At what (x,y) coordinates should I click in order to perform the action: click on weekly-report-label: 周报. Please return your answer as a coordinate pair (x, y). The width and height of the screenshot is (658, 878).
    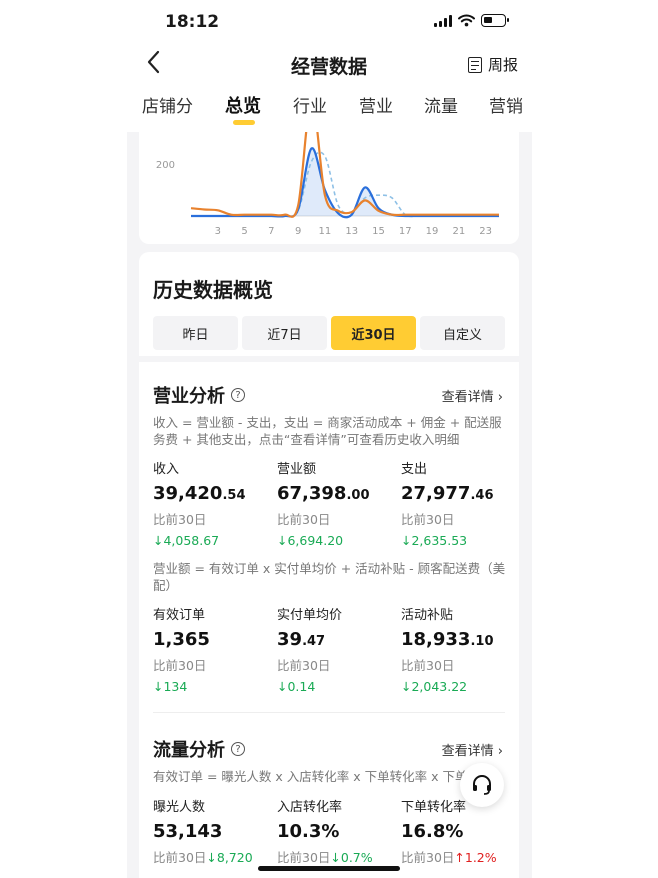
    Looking at the image, I should click on (502, 65).